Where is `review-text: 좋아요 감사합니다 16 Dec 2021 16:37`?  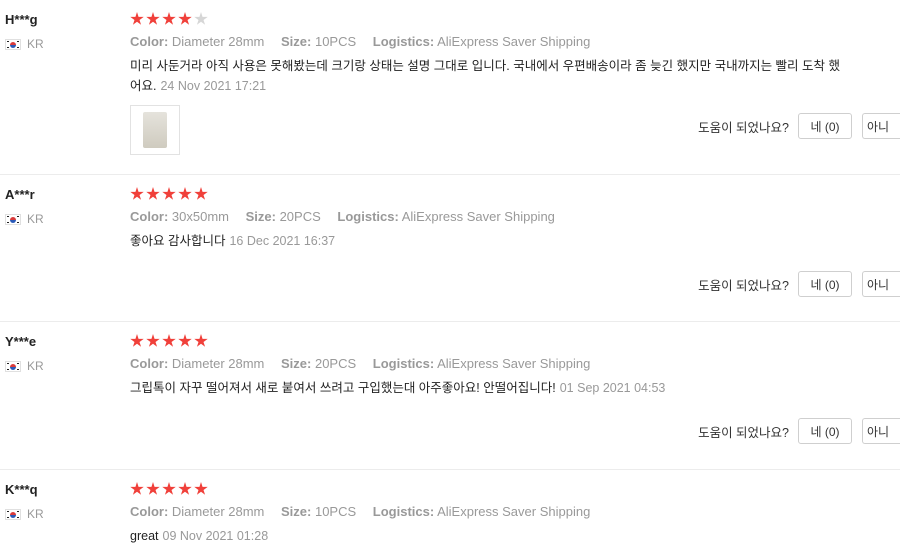
review-text: 좋아요 감사합니다 16 Dec 2021 16:37 is located at coordinates (515, 241).